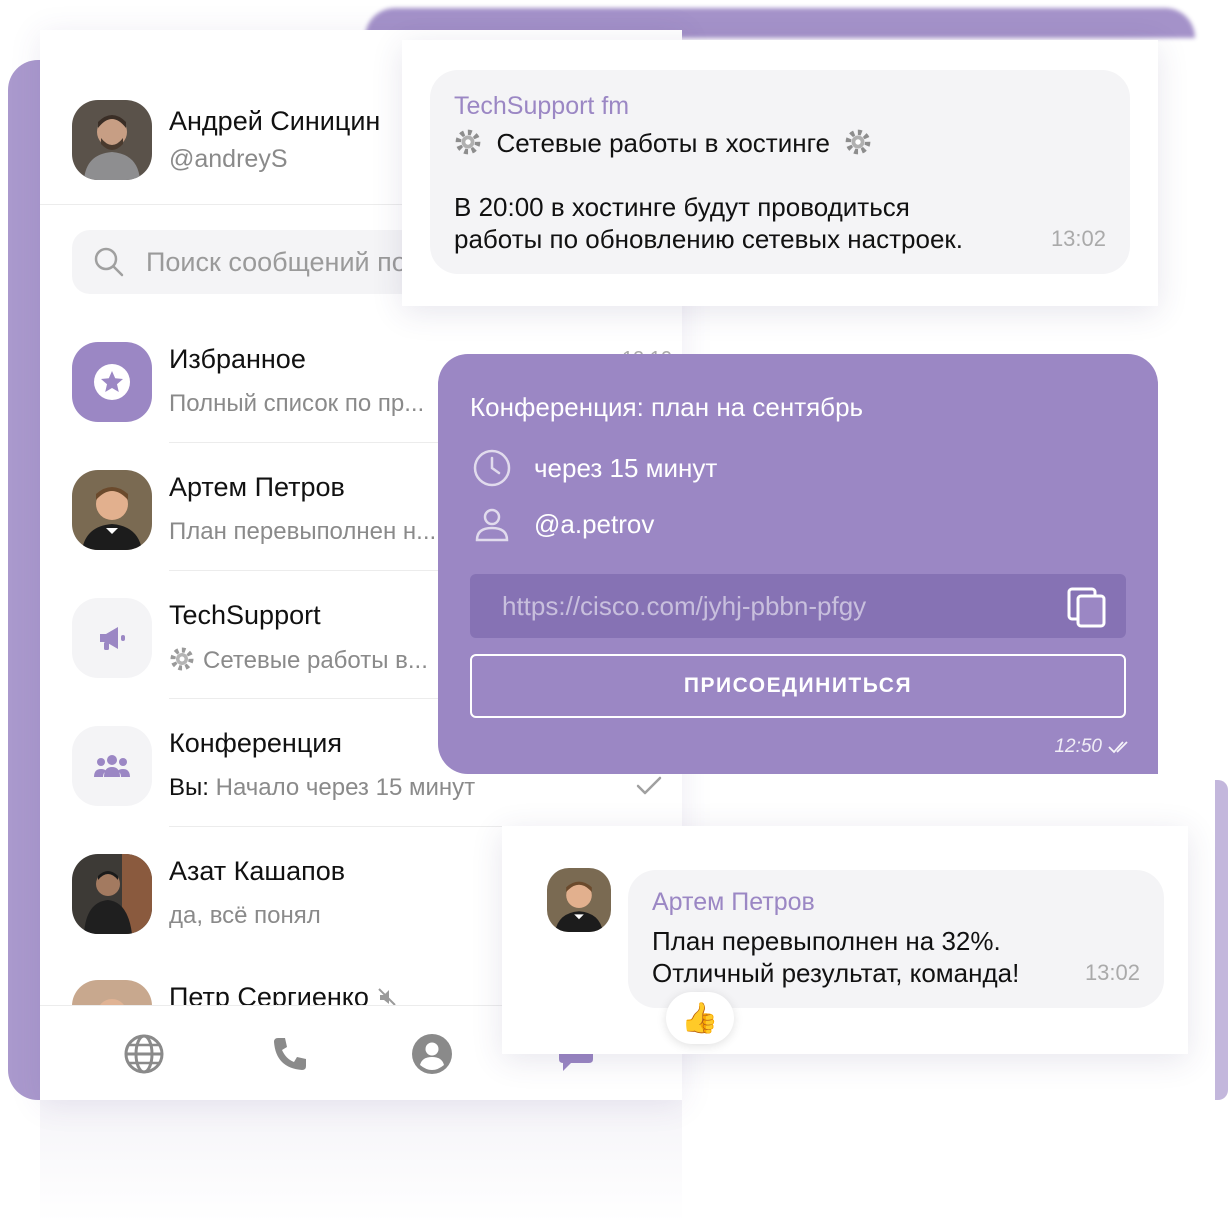  I want to click on star-icon, so click(112, 382).